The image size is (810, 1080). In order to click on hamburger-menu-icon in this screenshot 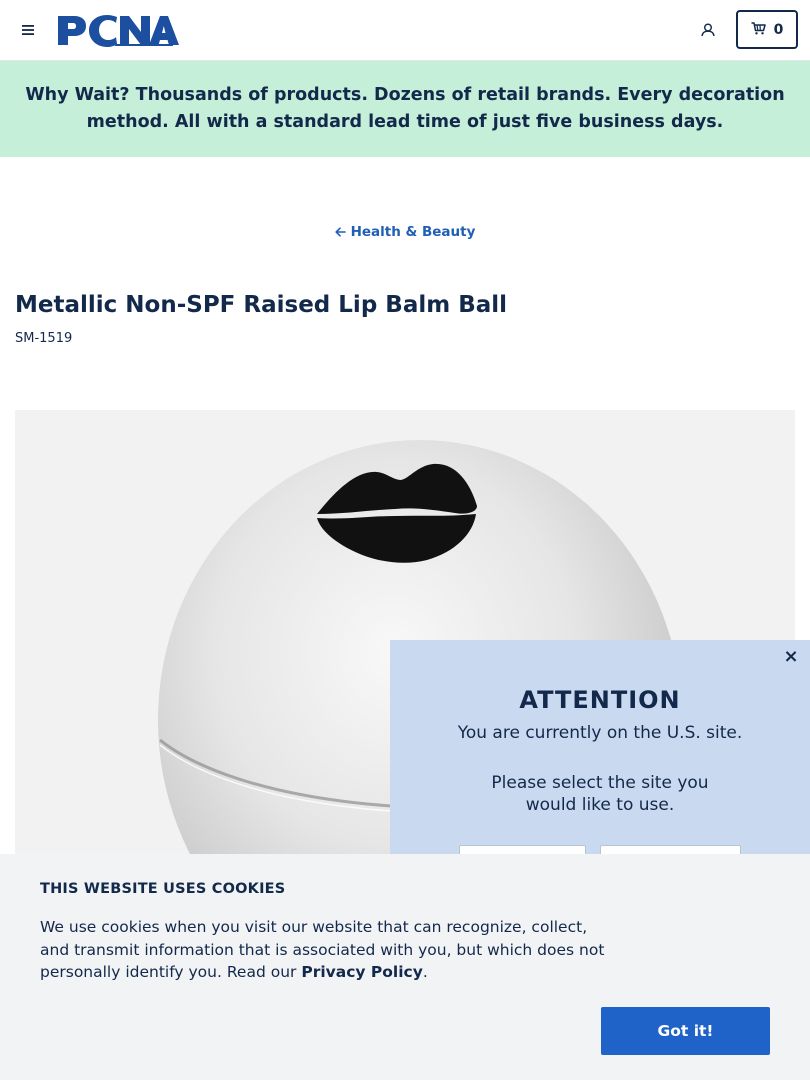, I will do `click(28, 30)`.